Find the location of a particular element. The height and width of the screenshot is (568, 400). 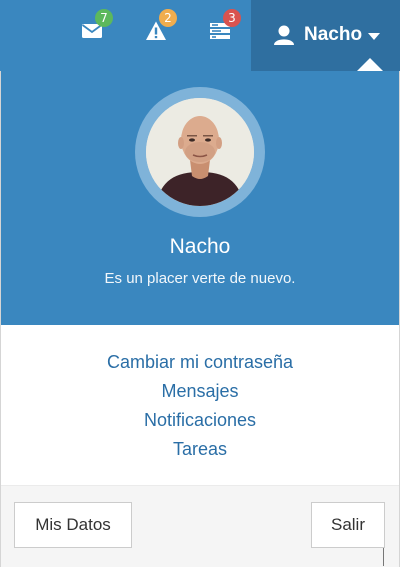

alerts-count-badge: 2 is located at coordinates (168, 18).